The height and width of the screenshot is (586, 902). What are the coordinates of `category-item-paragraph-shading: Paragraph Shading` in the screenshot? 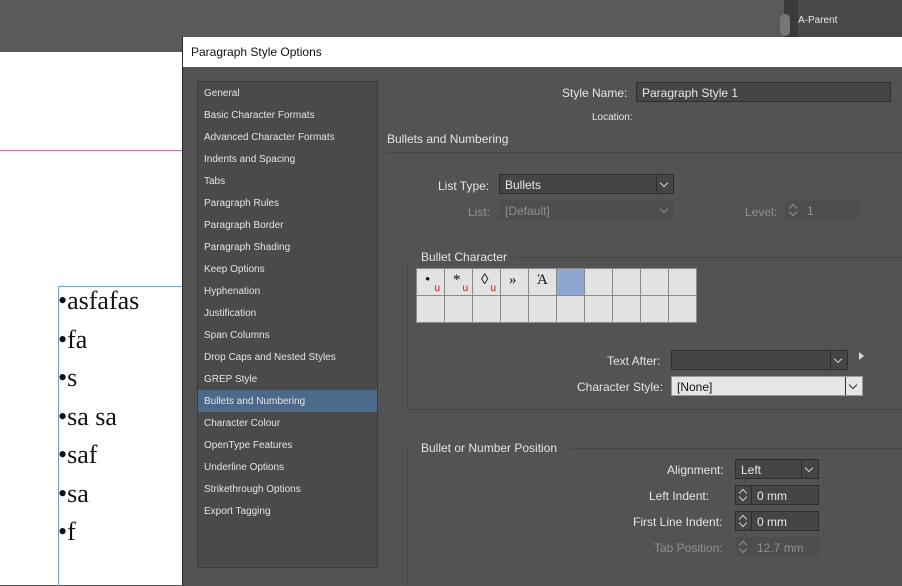 It's located at (287, 247).